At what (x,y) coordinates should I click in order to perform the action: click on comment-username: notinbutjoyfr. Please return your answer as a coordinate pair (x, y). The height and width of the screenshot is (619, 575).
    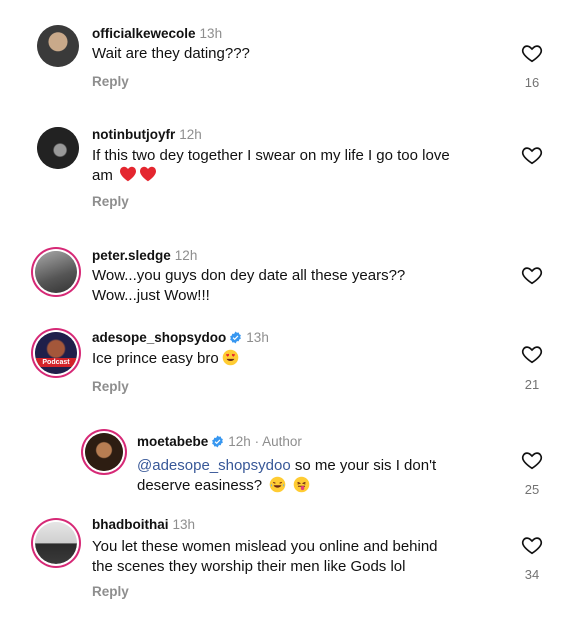
    Looking at the image, I should click on (133, 134).